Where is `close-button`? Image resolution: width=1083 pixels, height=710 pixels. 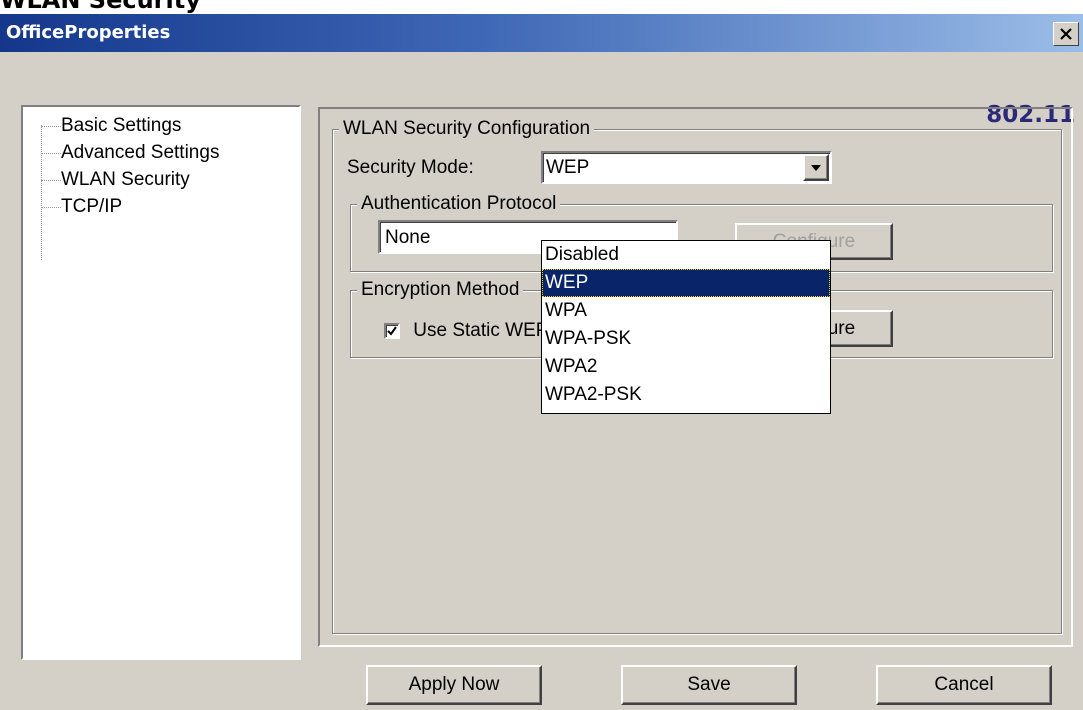 close-button is located at coordinates (1066, 34).